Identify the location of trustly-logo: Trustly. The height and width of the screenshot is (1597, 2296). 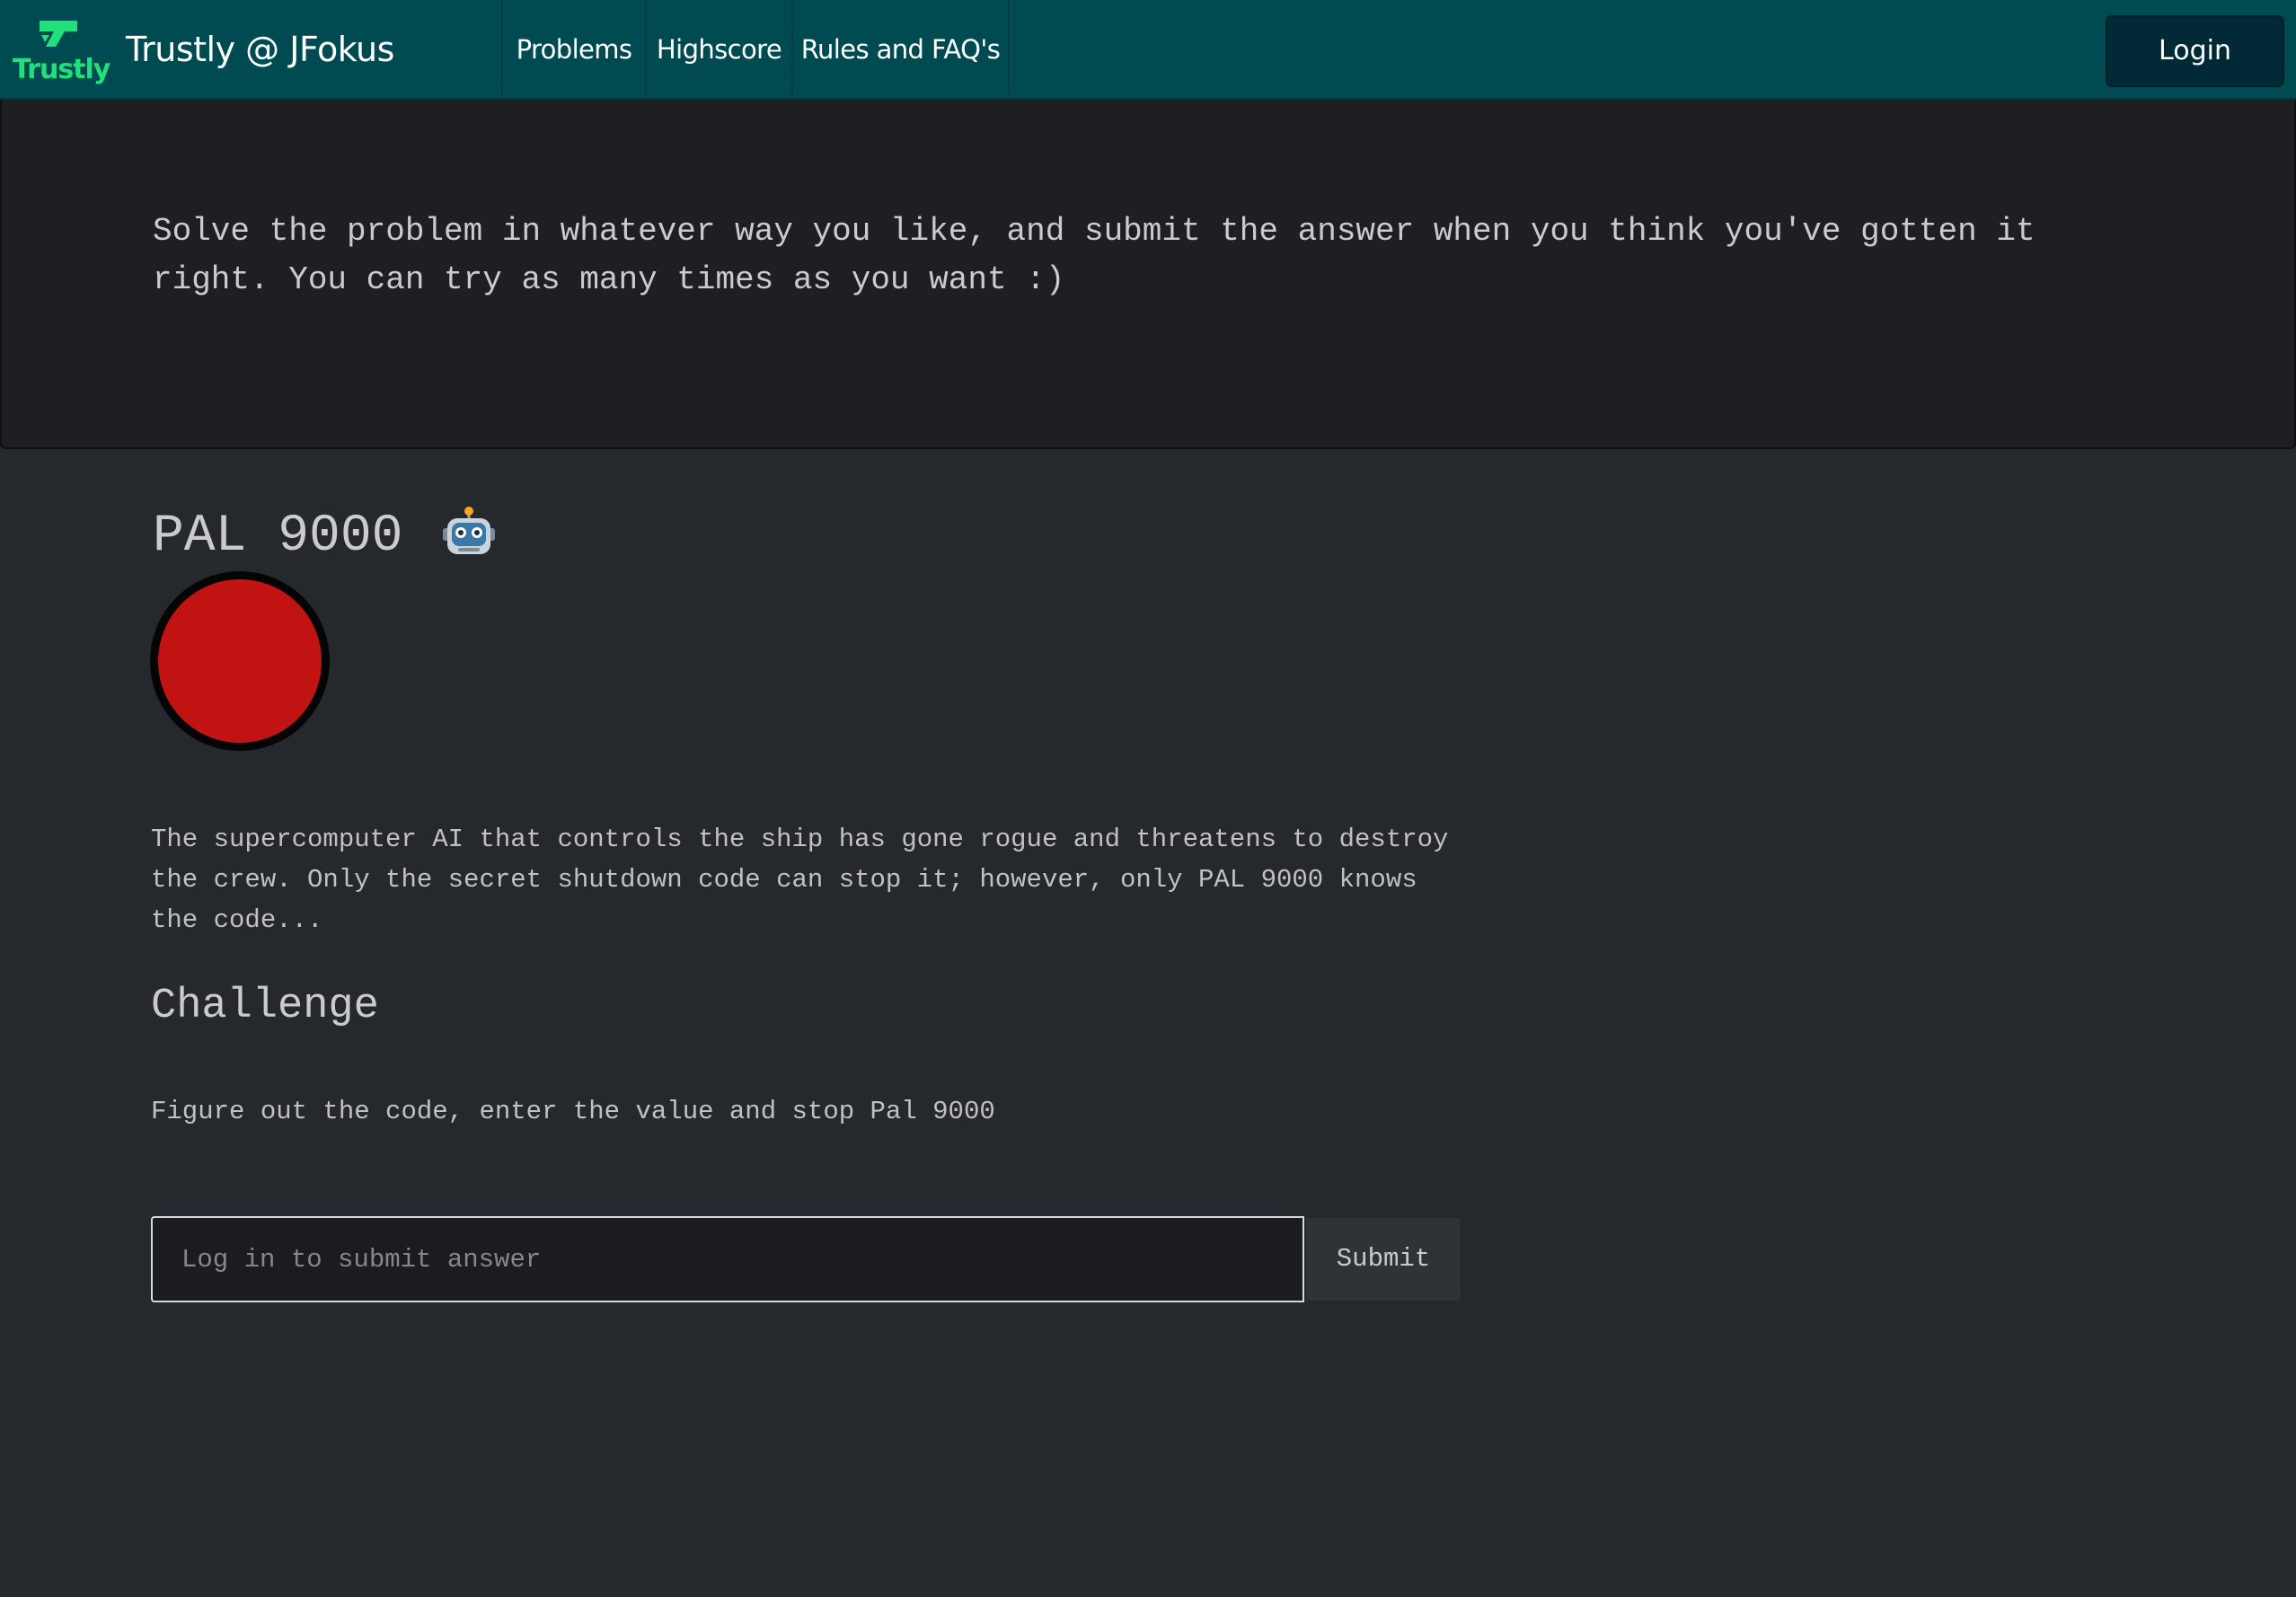
(60, 52).